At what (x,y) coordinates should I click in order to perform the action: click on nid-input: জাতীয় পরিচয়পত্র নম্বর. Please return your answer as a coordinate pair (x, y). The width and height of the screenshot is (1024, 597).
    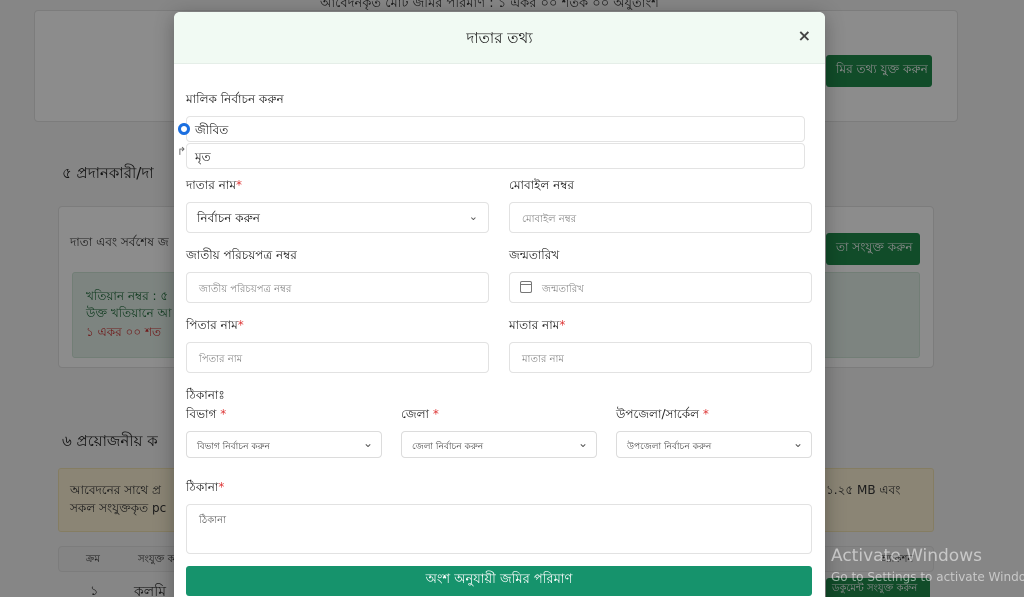
    Looking at the image, I should click on (337, 287).